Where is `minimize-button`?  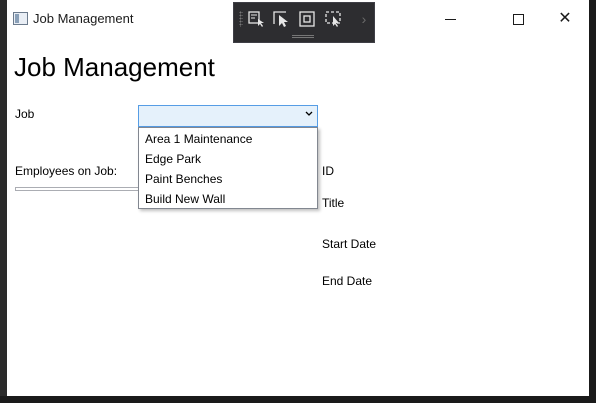
minimize-button is located at coordinates (450, 19).